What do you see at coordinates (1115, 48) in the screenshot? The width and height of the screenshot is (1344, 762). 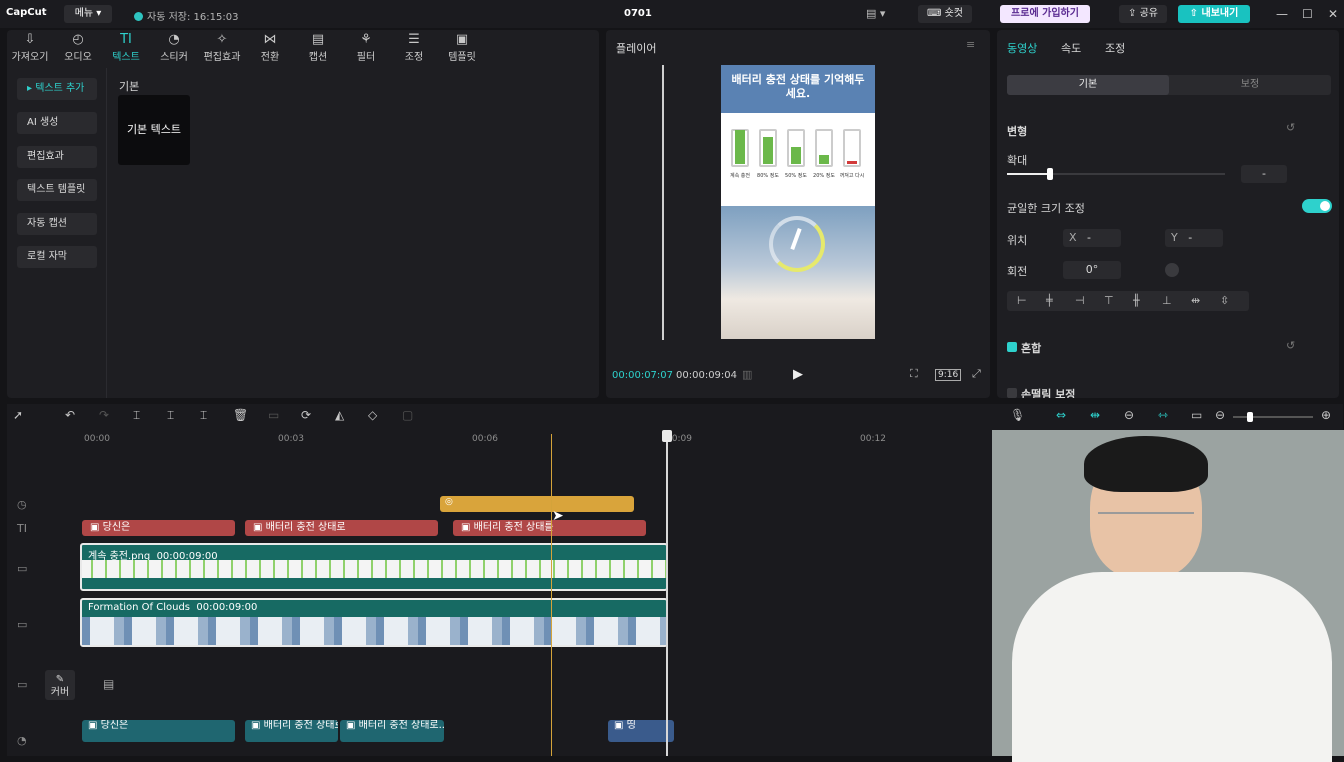 I see `tab-adjust: 조정` at bounding box center [1115, 48].